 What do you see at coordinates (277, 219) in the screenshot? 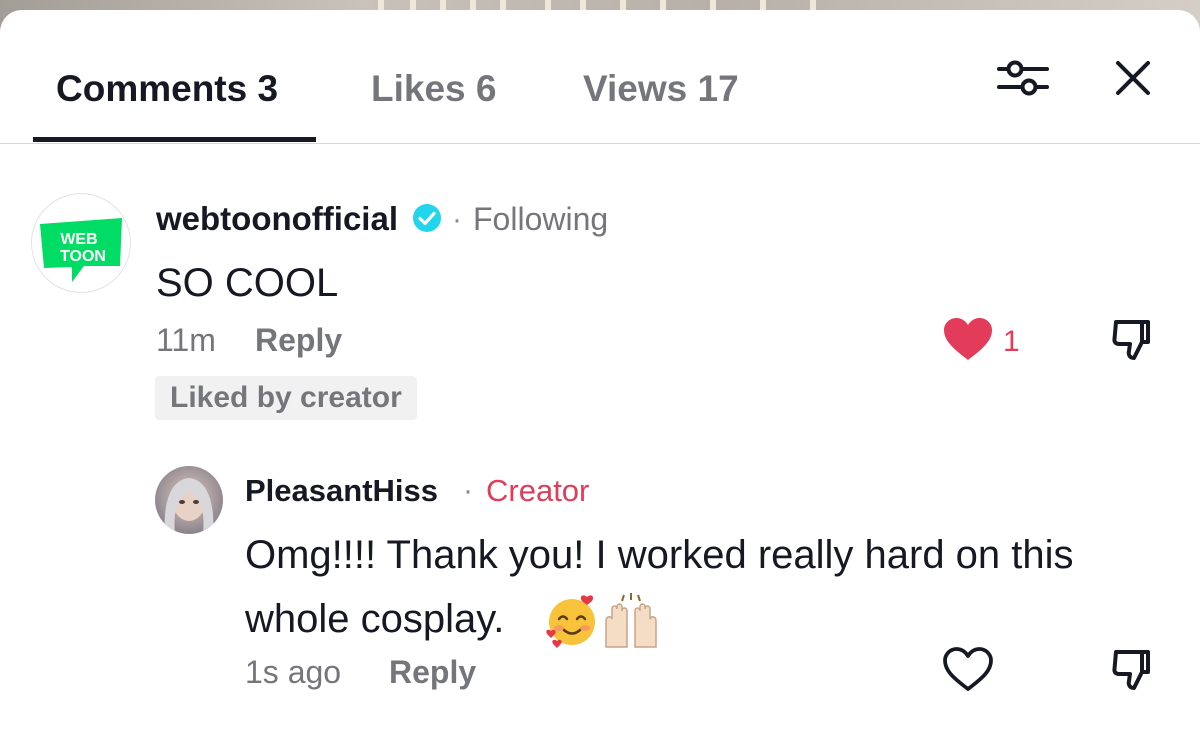
I see `comment-username: webtoonofficial` at bounding box center [277, 219].